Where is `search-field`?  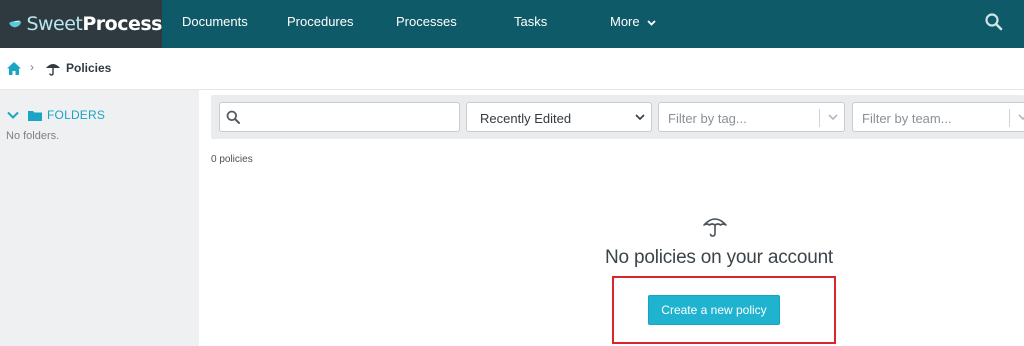 search-field is located at coordinates (339, 117).